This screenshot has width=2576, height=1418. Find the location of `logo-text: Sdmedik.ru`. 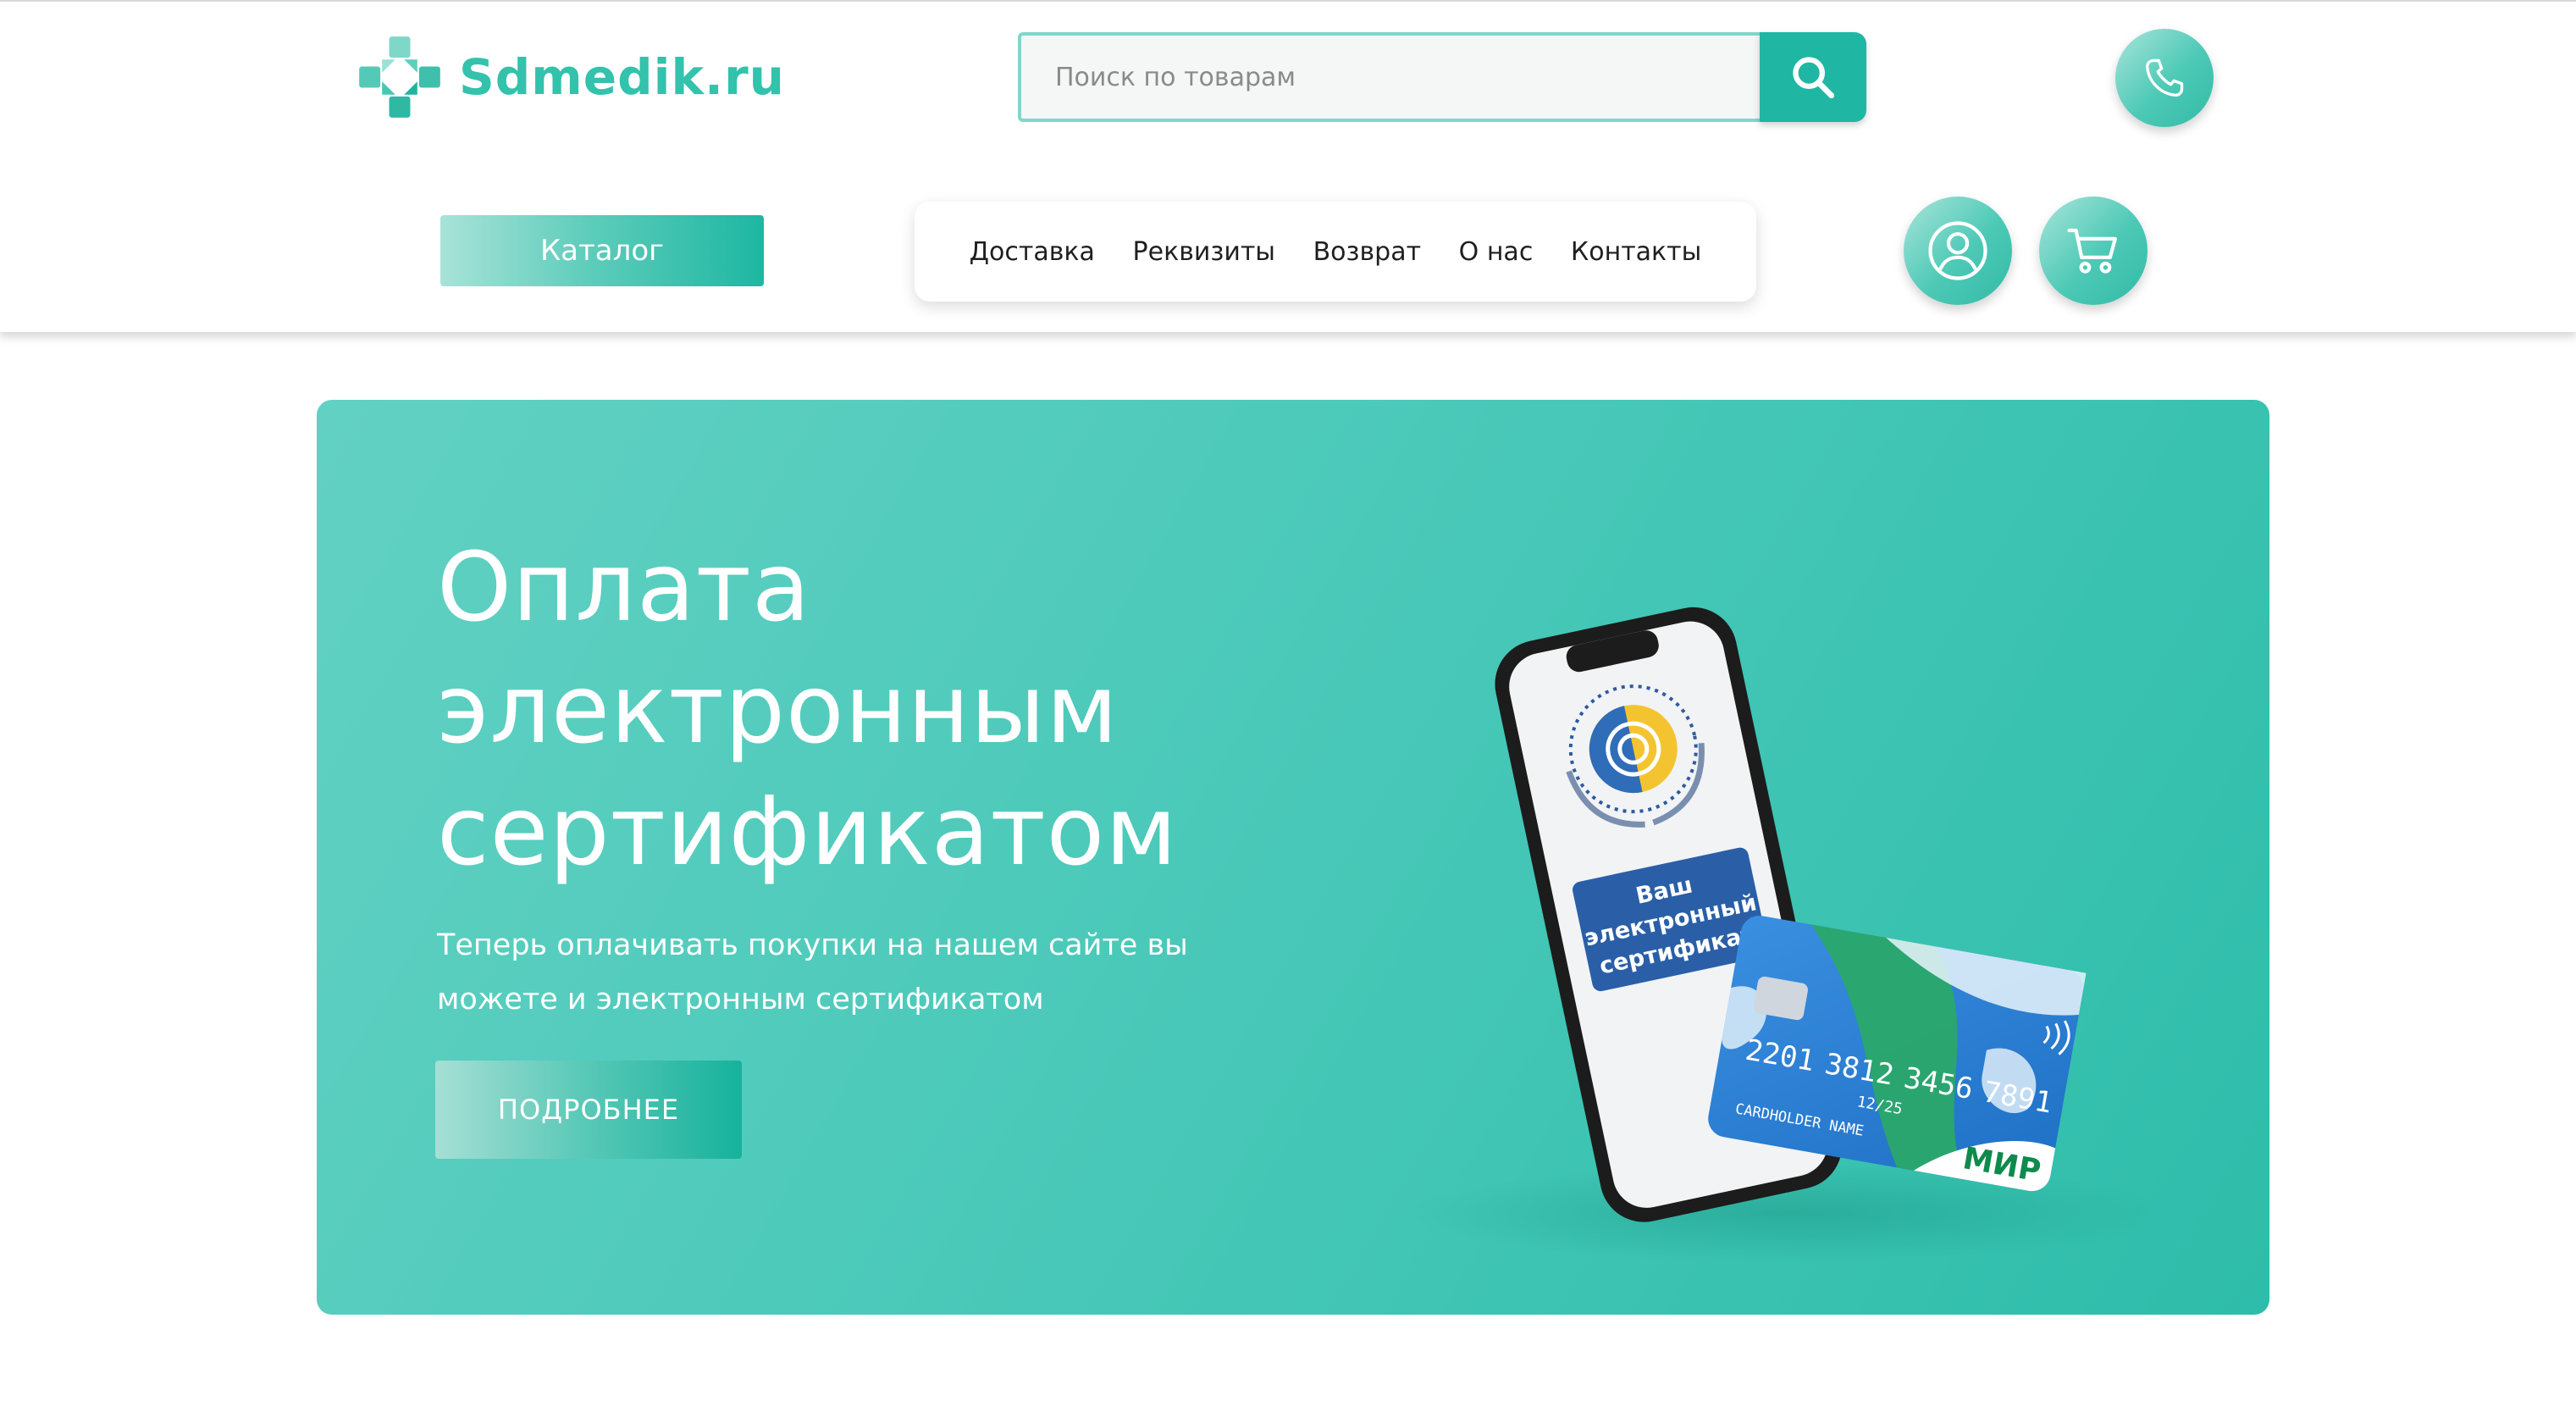

logo-text: Sdmedik.ru is located at coordinates (622, 77).